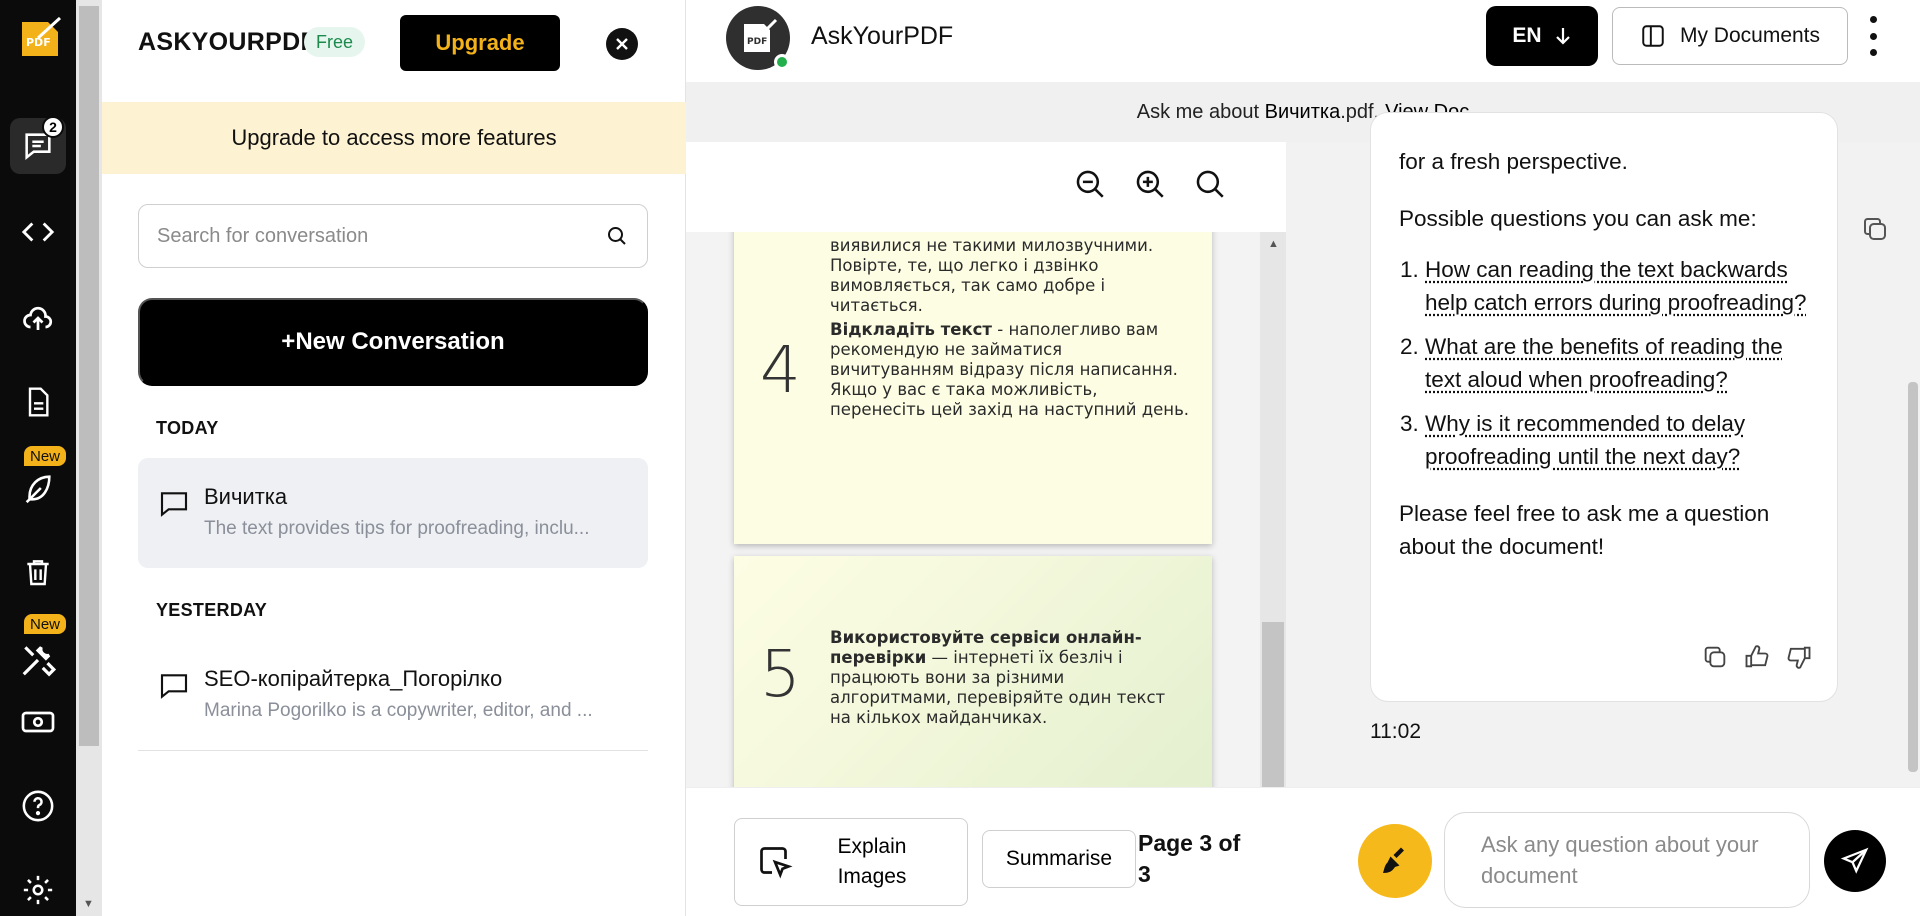 This screenshot has width=1920, height=916. I want to click on arrow-down-icon, so click(1562, 36).